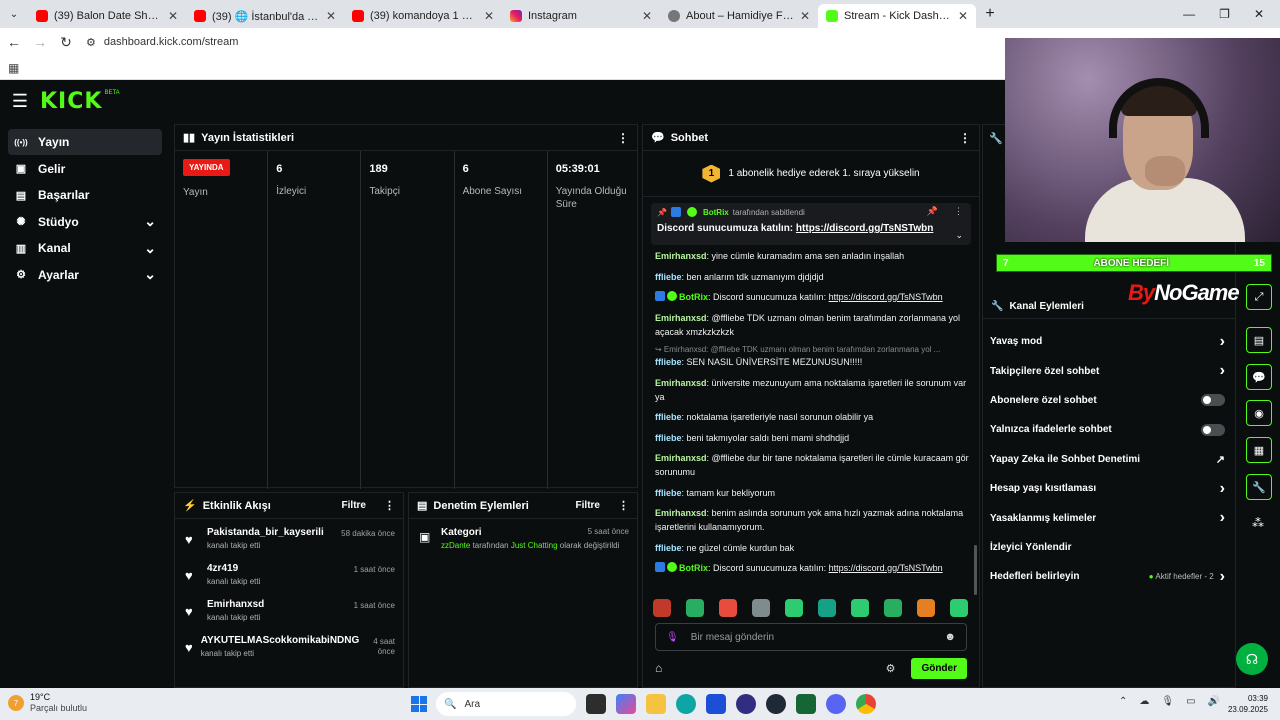 This screenshot has width=1280, height=720. Describe the element at coordinates (40, 42) in the screenshot. I see `forward-arrow-icon: →` at that location.